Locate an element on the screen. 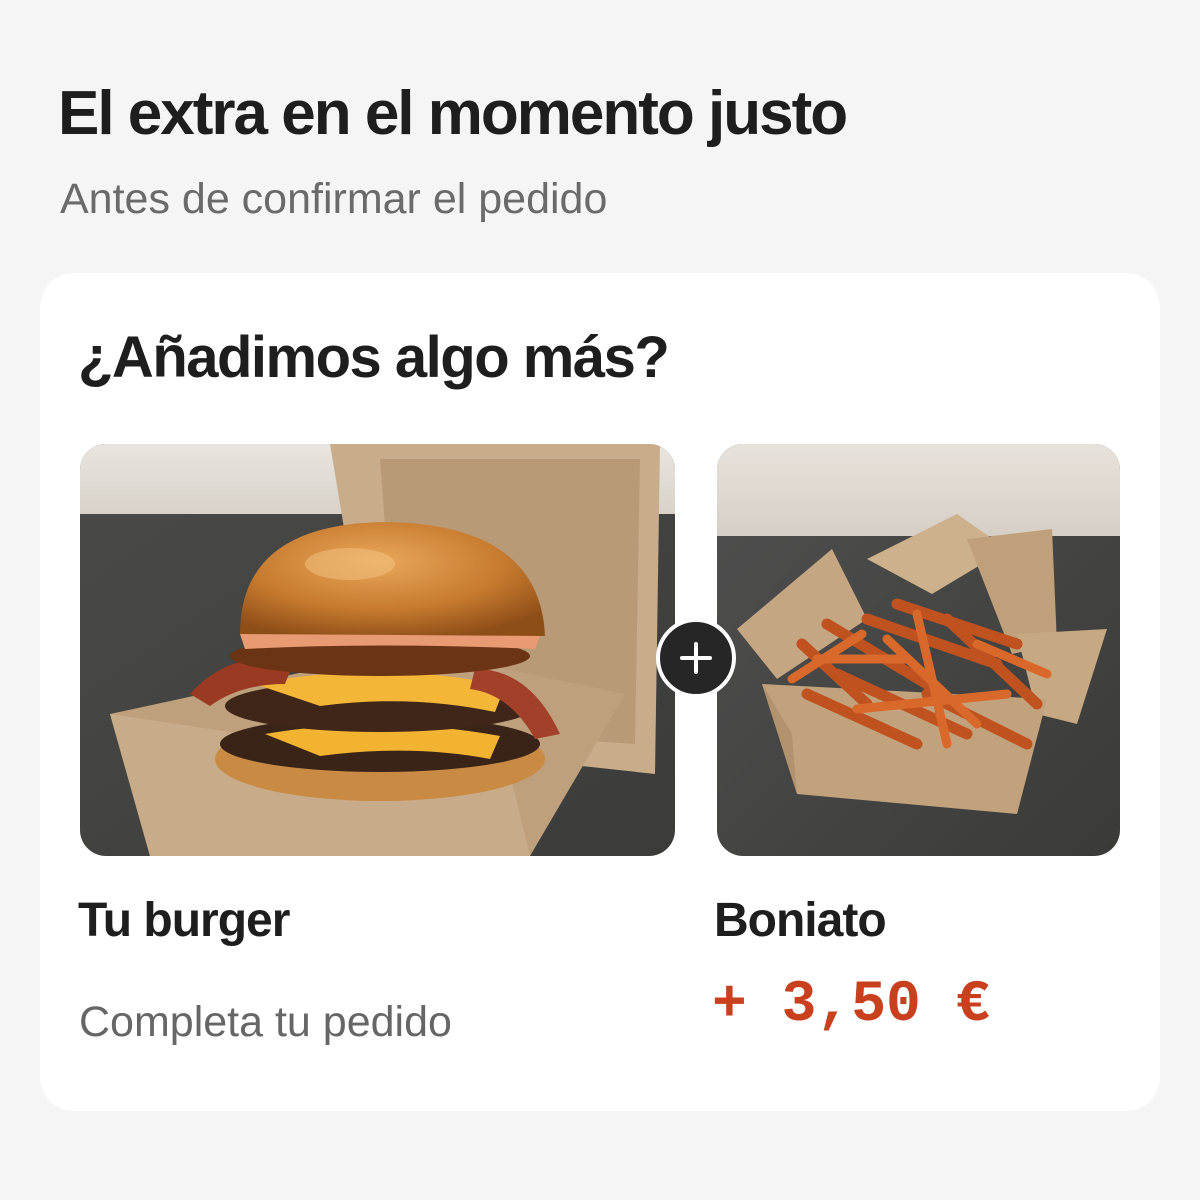 The image size is (1200, 1200). add-extra-button is located at coordinates (696, 658).